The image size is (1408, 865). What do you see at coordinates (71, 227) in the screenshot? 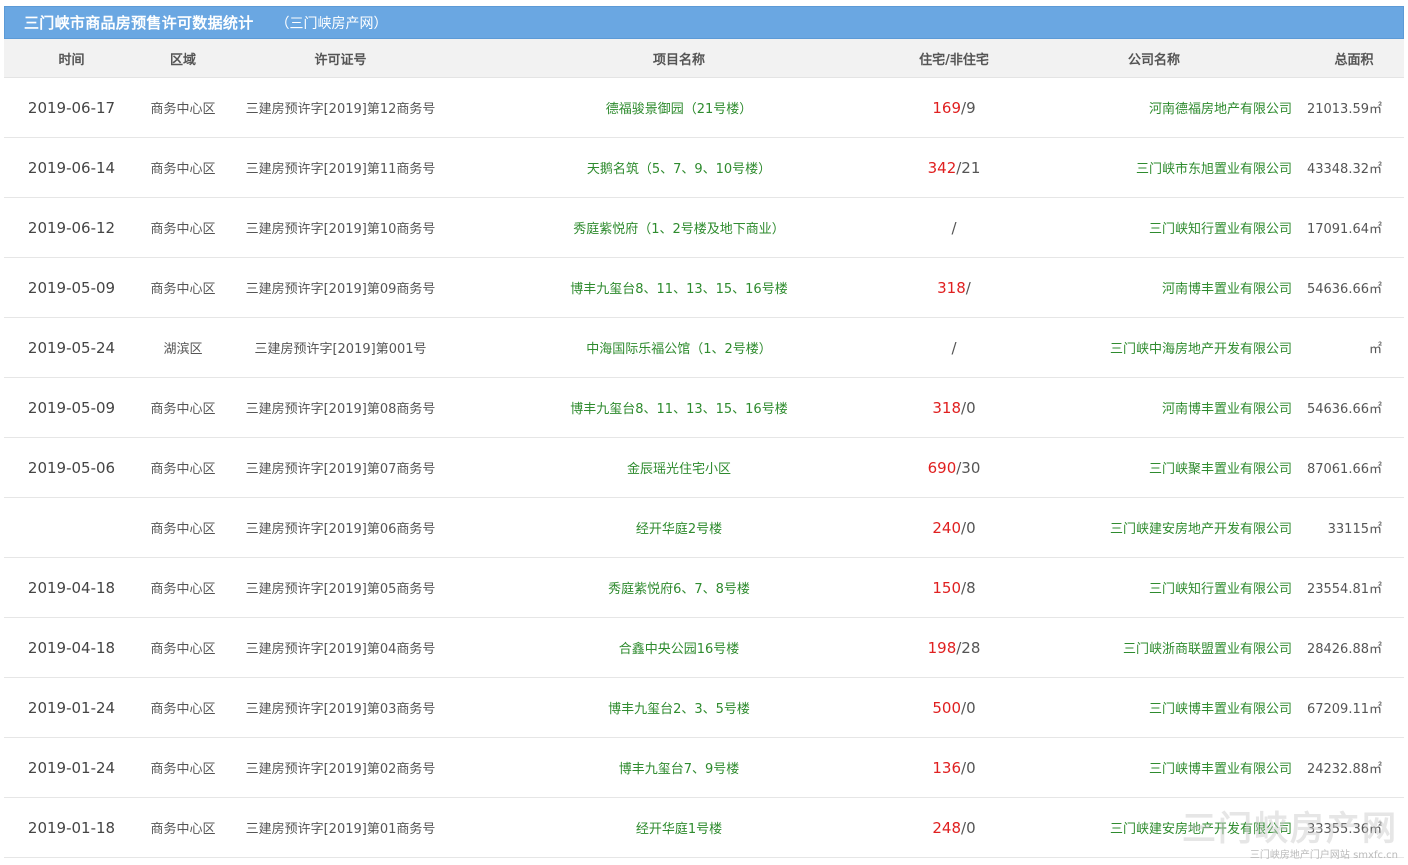
I see `cell-date: 2019-06-12` at bounding box center [71, 227].